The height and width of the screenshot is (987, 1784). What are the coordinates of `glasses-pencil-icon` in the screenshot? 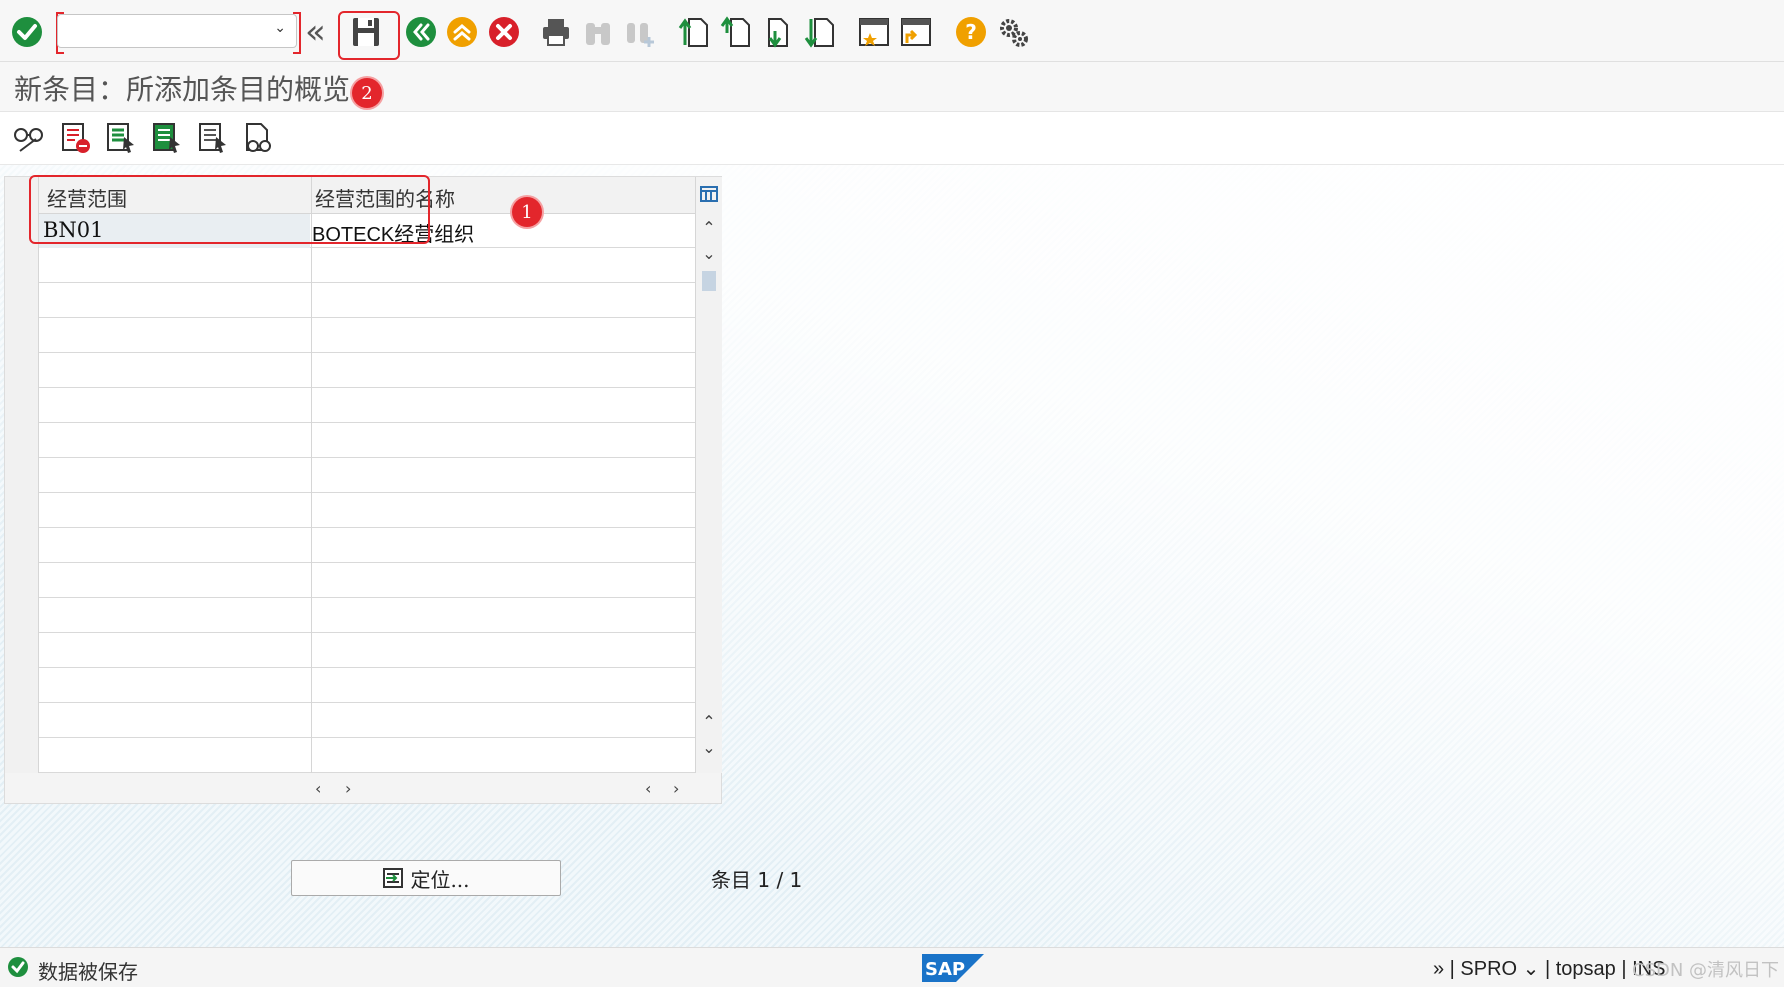 It's located at (28, 140).